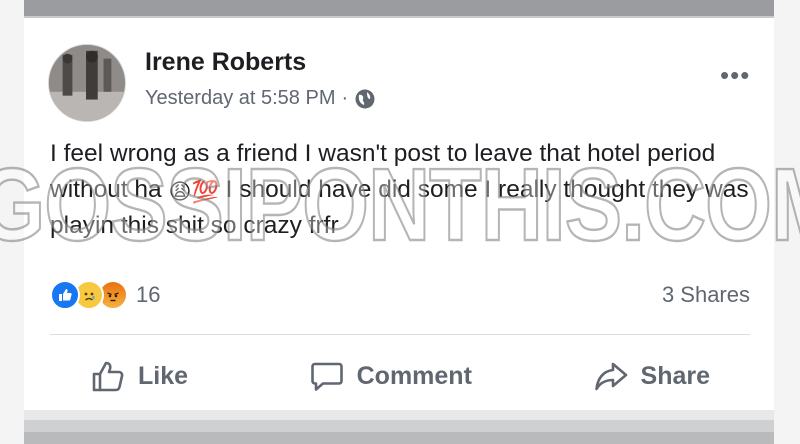 Image resolution: width=800 pixels, height=444 pixels. What do you see at coordinates (326, 376) in the screenshot?
I see `comment-bubble-icon` at bounding box center [326, 376].